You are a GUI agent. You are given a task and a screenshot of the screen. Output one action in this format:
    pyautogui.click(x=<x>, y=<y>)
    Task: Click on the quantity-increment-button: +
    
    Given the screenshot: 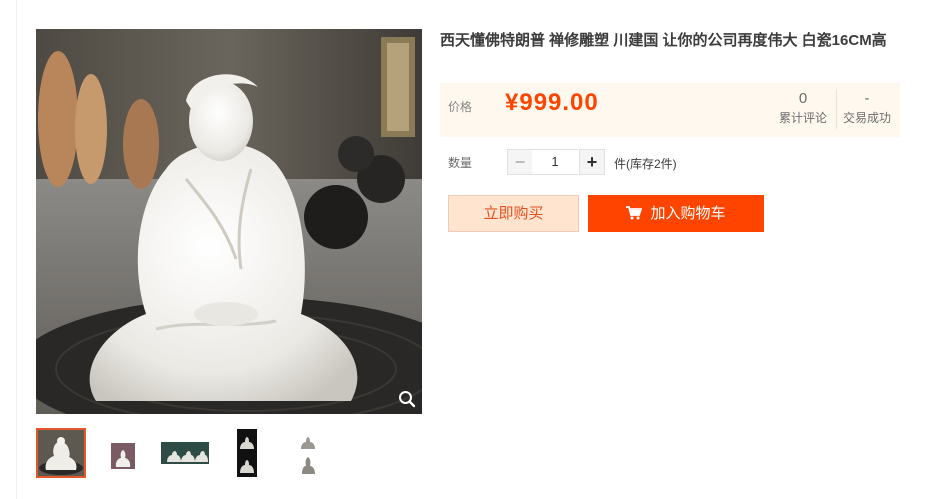 What is the action you would take?
    pyautogui.click(x=592, y=162)
    